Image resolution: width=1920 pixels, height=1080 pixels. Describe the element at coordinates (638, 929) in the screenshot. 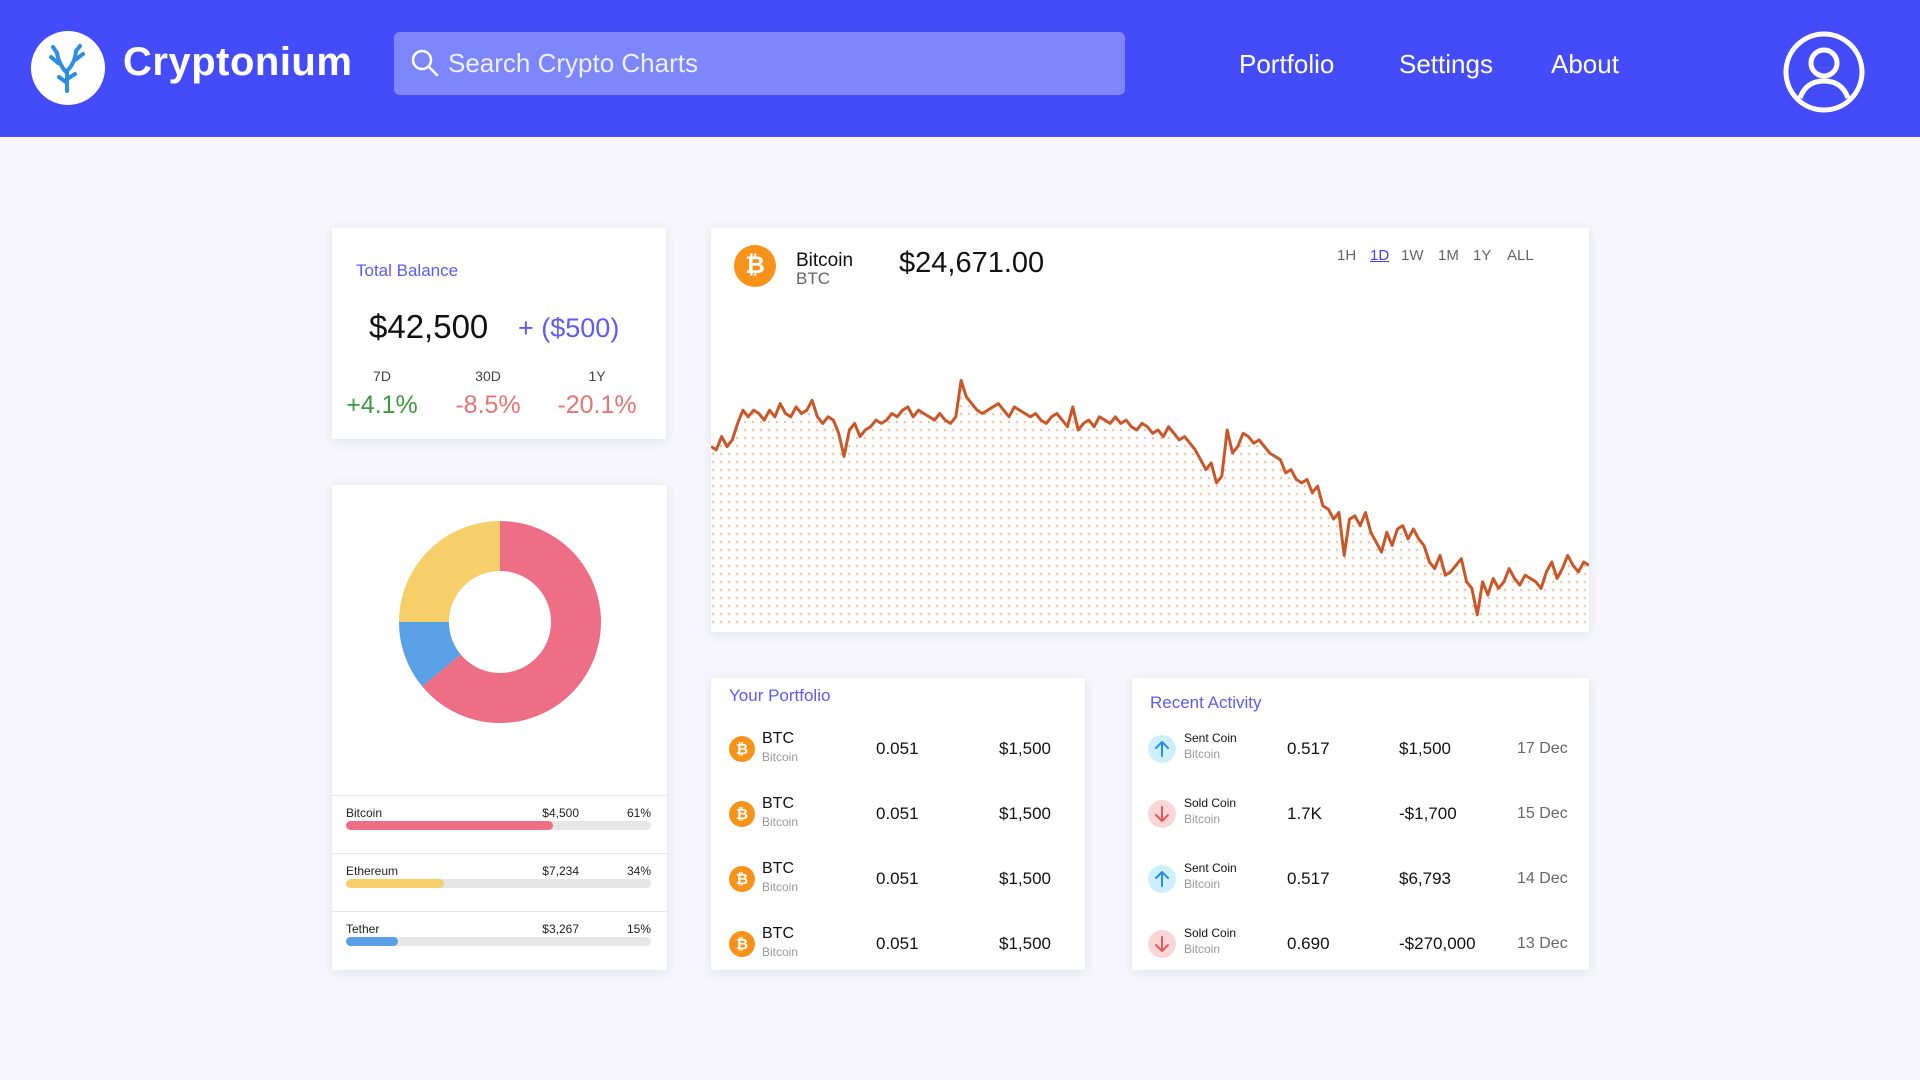

I see `allocation-percent: 15%` at that location.